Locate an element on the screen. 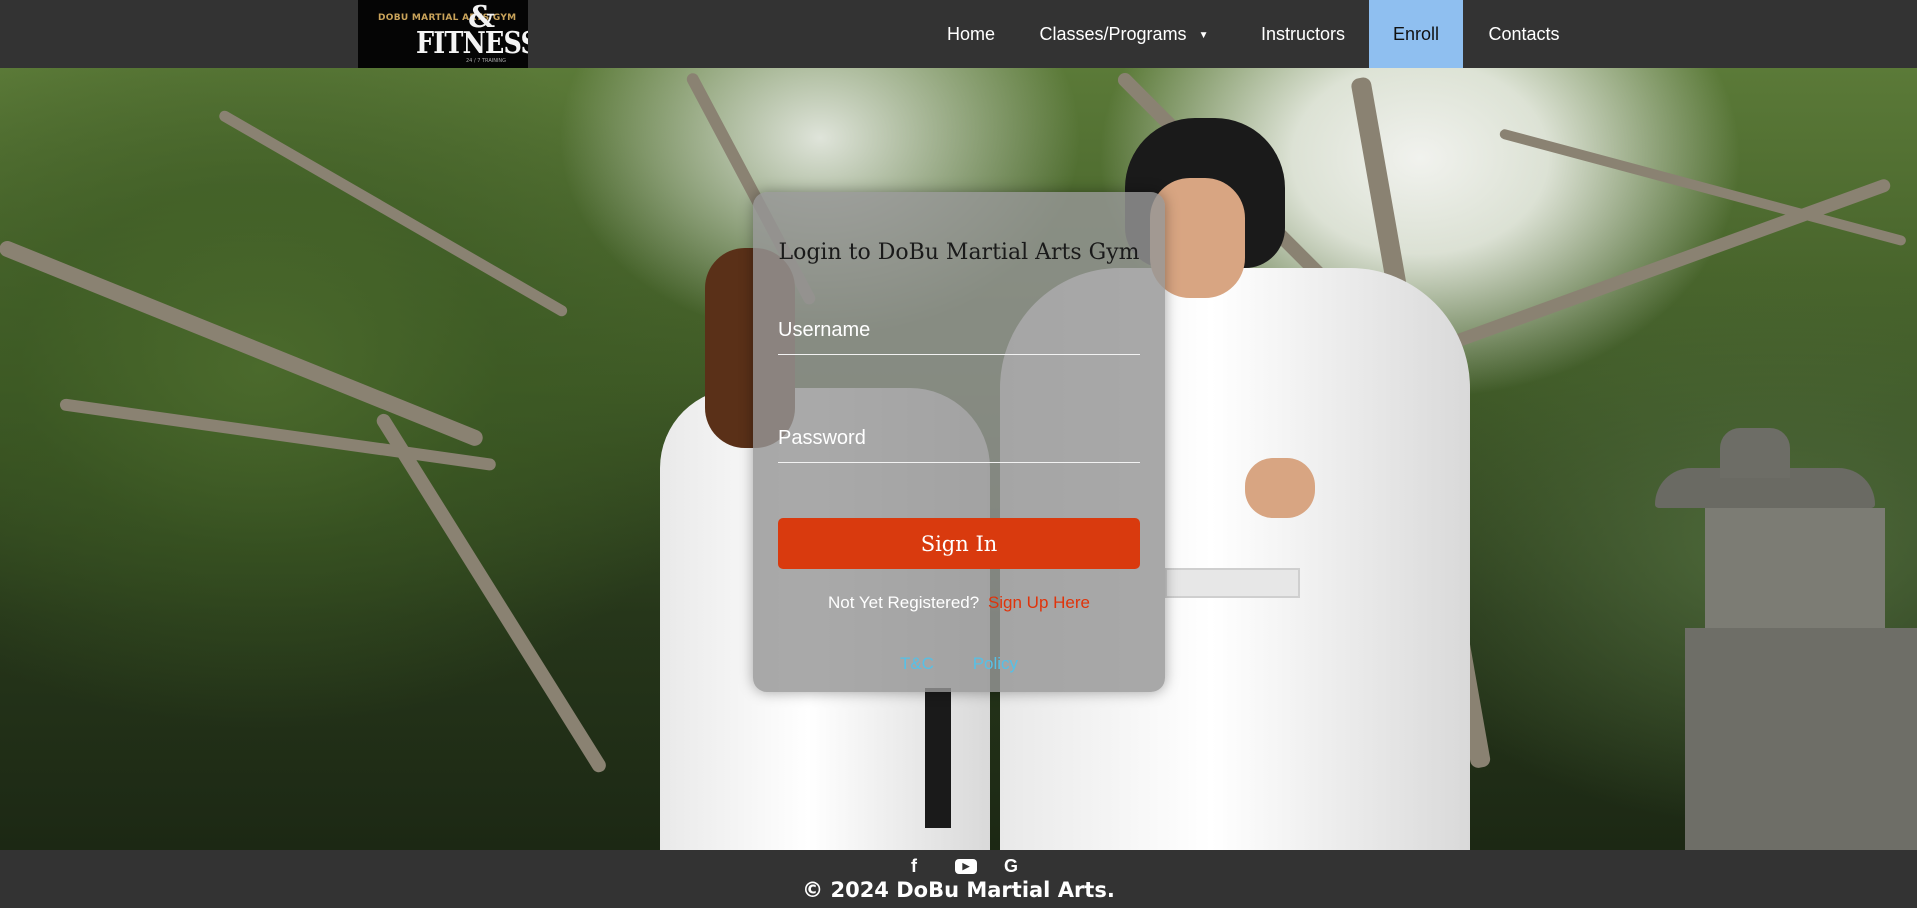 The image size is (1917, 908). dropdown-caret-icon: ▼ is located at coordinates (1203, 35).